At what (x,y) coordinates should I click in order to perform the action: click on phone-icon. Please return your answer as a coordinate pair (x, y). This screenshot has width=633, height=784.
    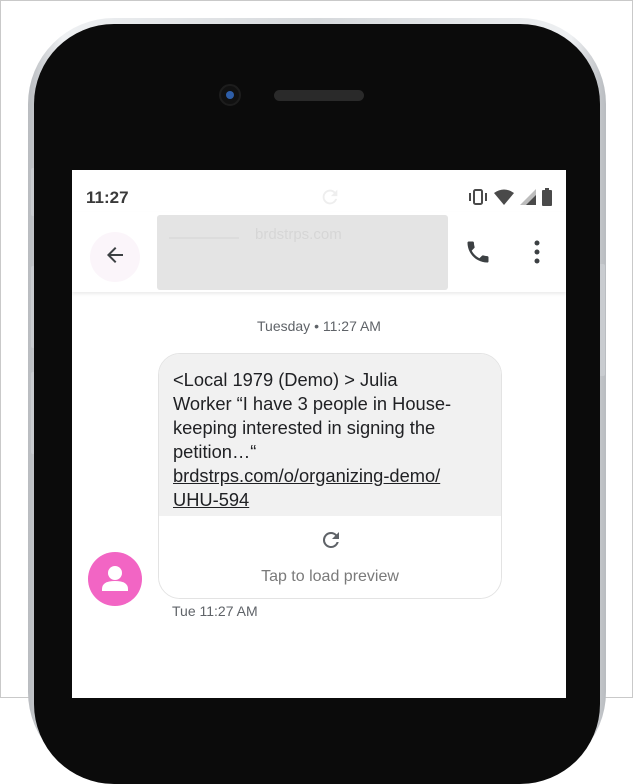
    Looking at the image, I should click on (478, 255).